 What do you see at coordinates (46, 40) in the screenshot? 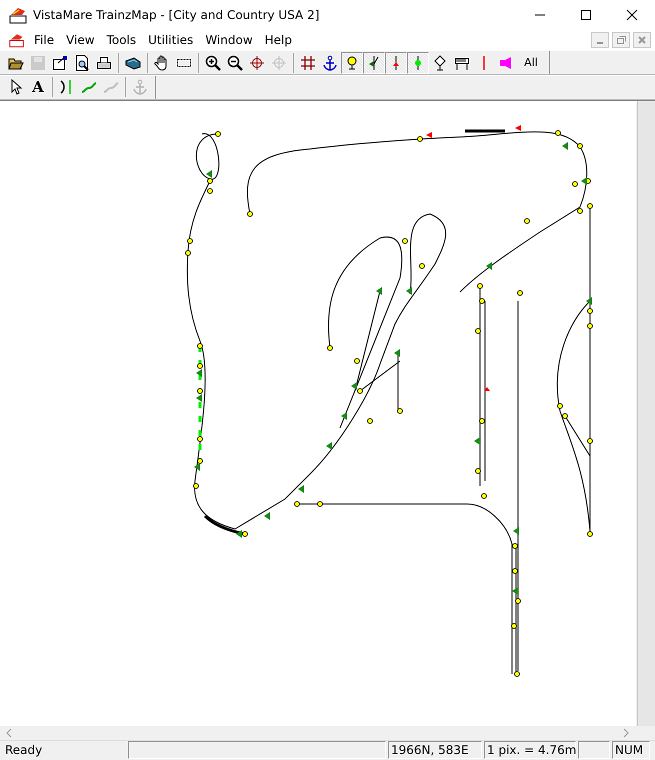
I see `menu-item: File` at bounding box center [46, 40].